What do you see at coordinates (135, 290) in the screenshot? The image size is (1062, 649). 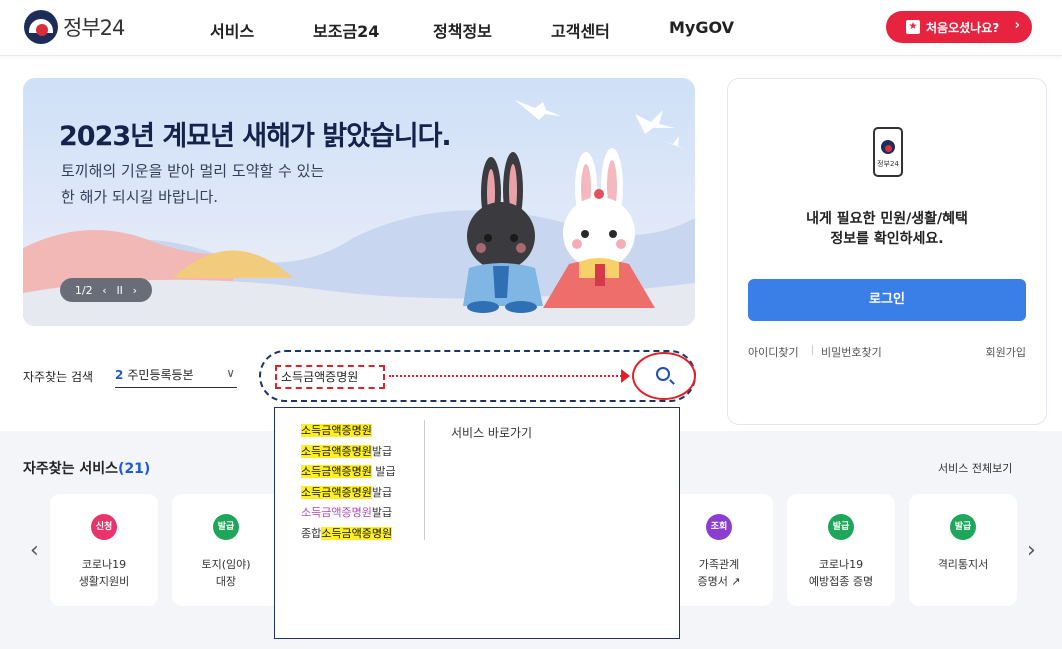 I see `banner-next-icon: ›` at bounding box center [135, 290].